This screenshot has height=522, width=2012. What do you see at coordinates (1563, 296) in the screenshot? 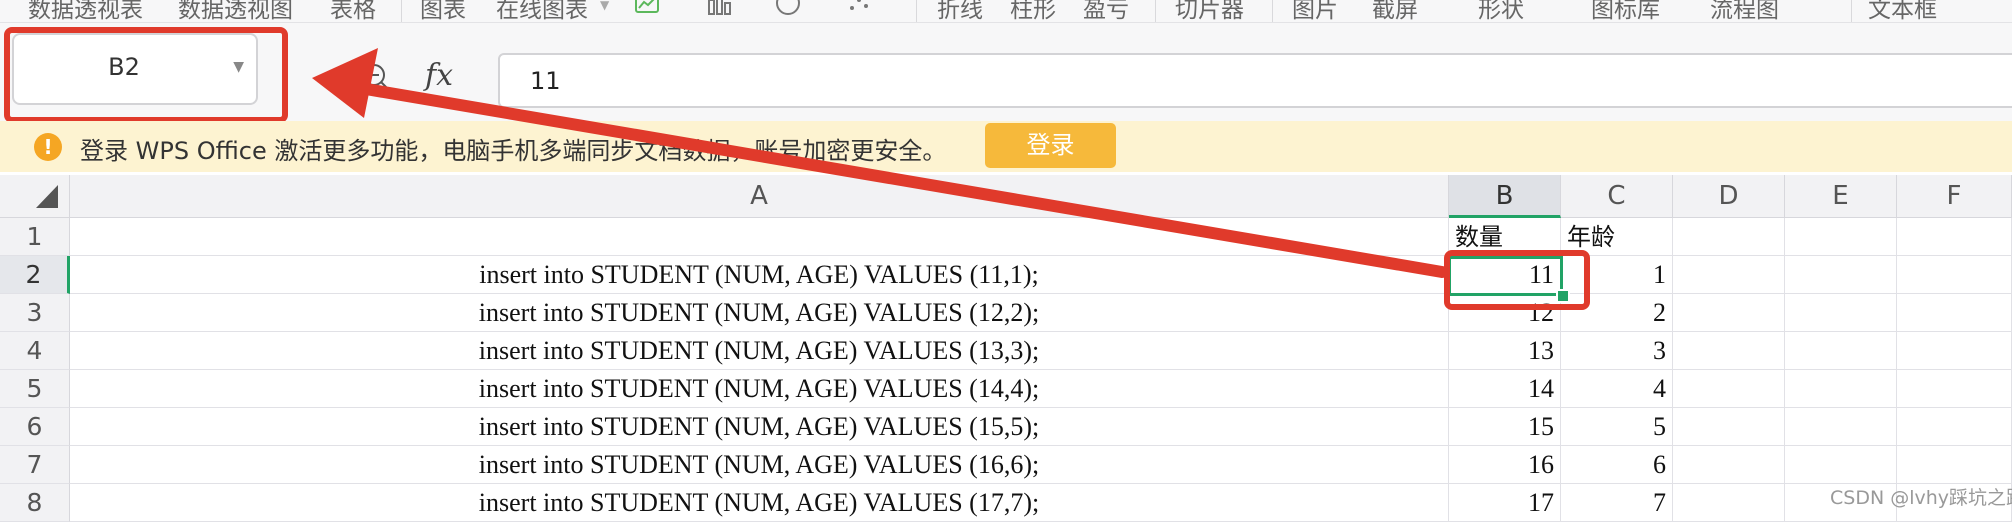
I see `fill-handle` at bounding box center [1563, 296].